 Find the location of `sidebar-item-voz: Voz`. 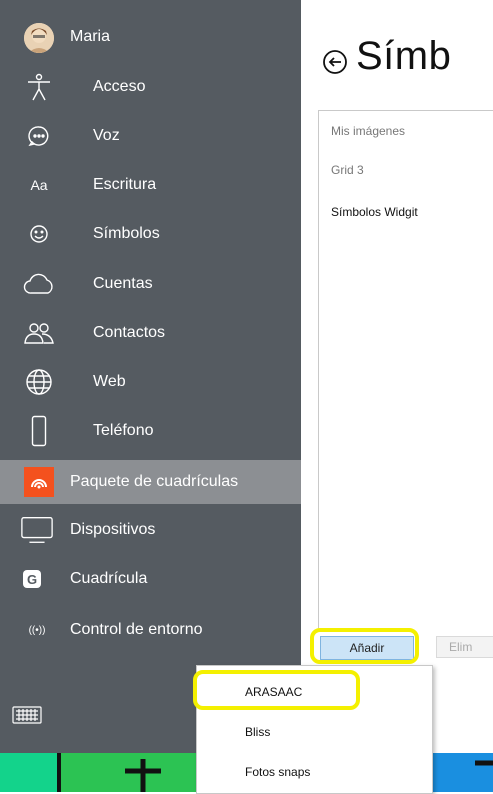

sidebar-item-voz: Voz is located at coordinates (150, 136).